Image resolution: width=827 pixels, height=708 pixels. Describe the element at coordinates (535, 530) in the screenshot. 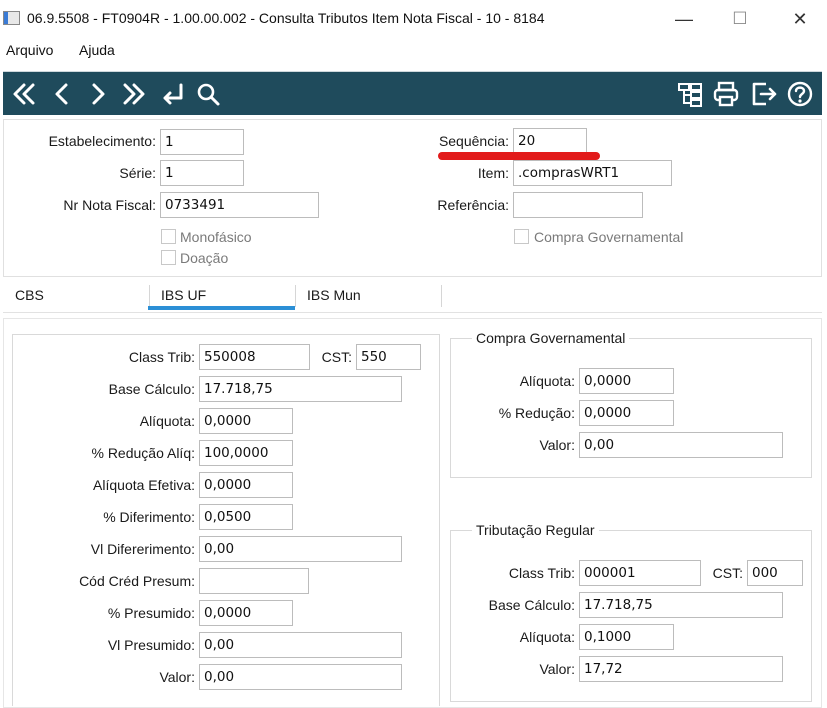

I see `tributacao-regular-title: Tributação Regular` at that location.